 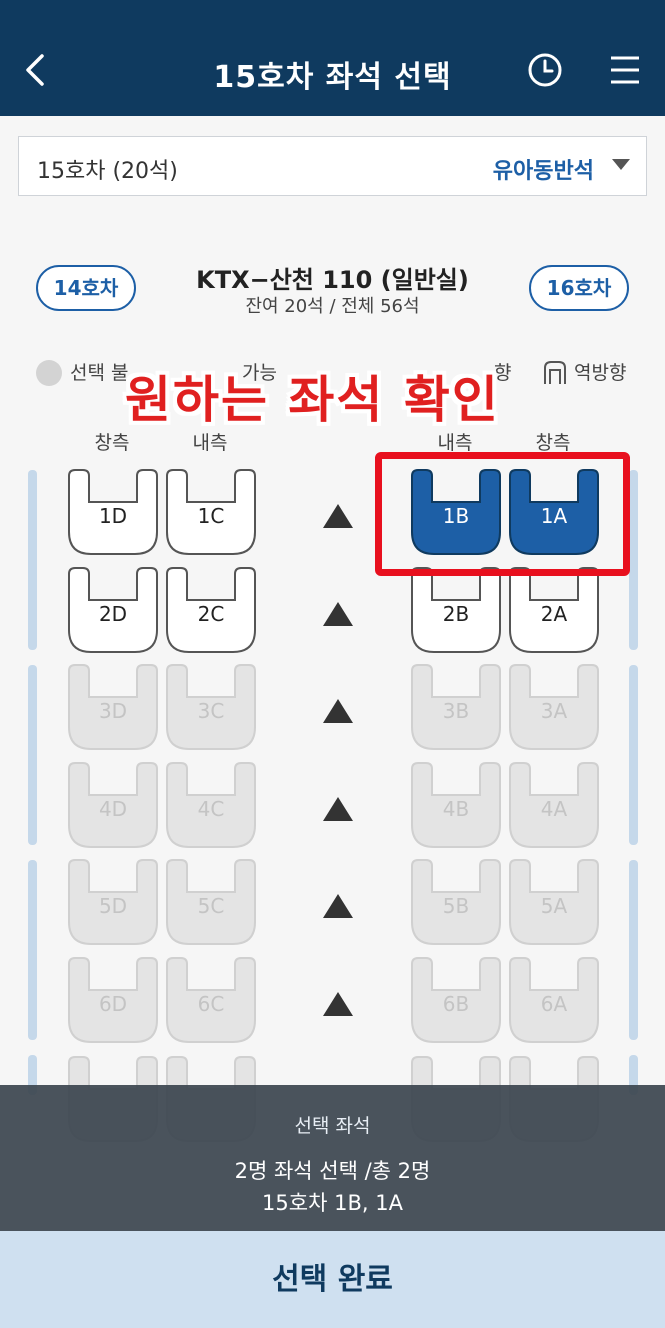 I want to click on clock-icon, so click(x=545, y=70).